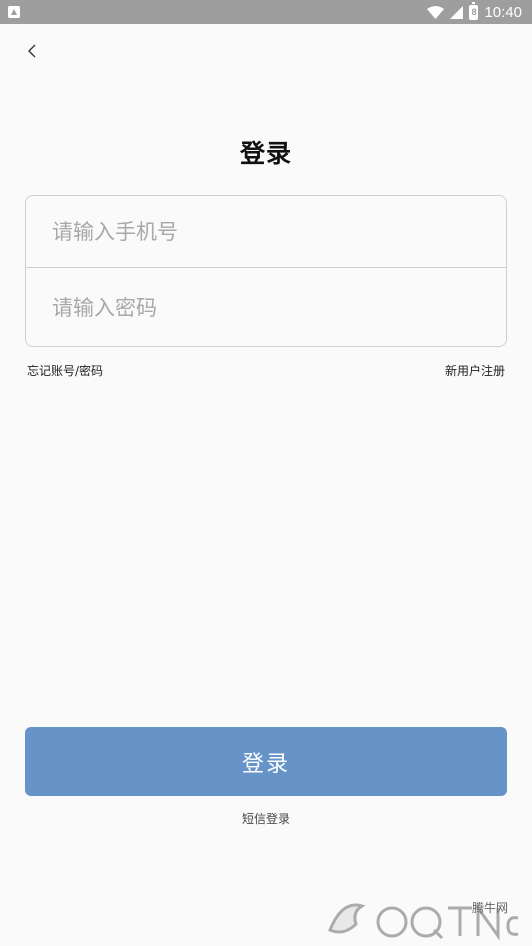  Describe the element at coordinates (475, 370) in the screenshot. I see `register-link: 新用户注册` at that location.